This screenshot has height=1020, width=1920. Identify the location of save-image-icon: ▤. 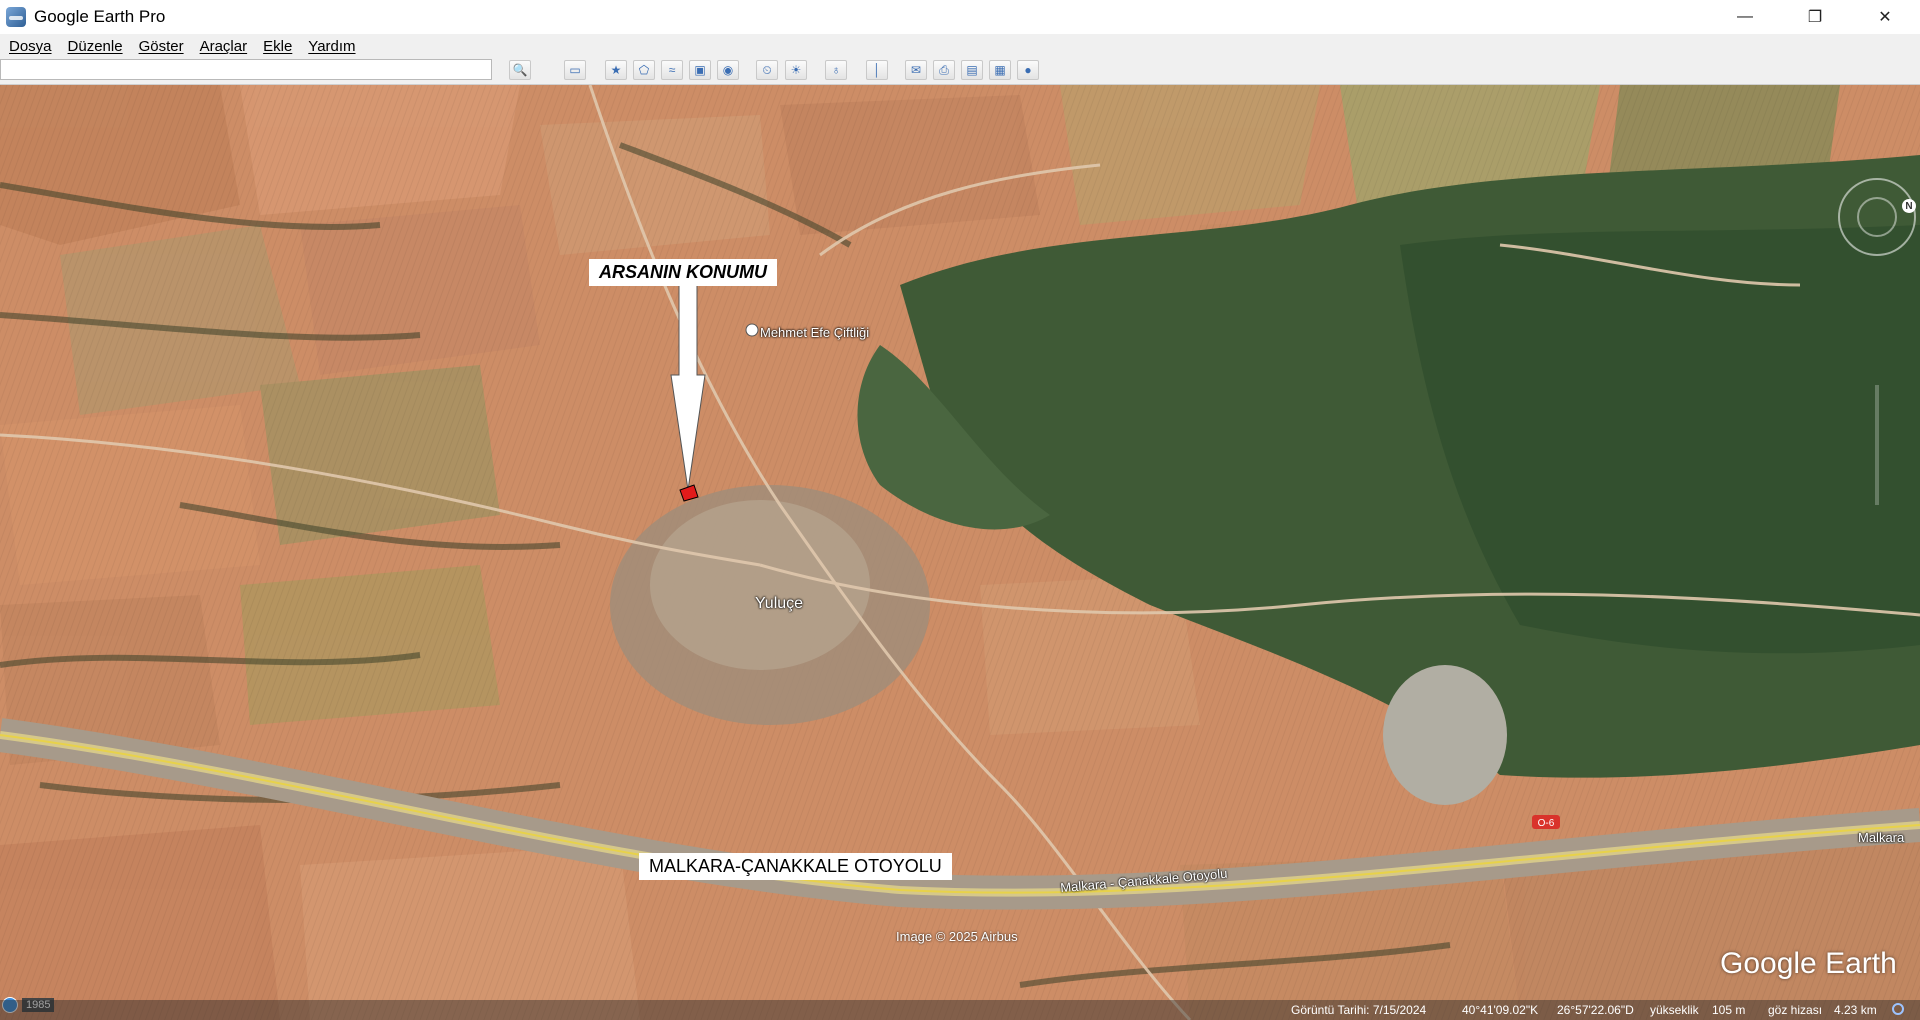
(972, 70).